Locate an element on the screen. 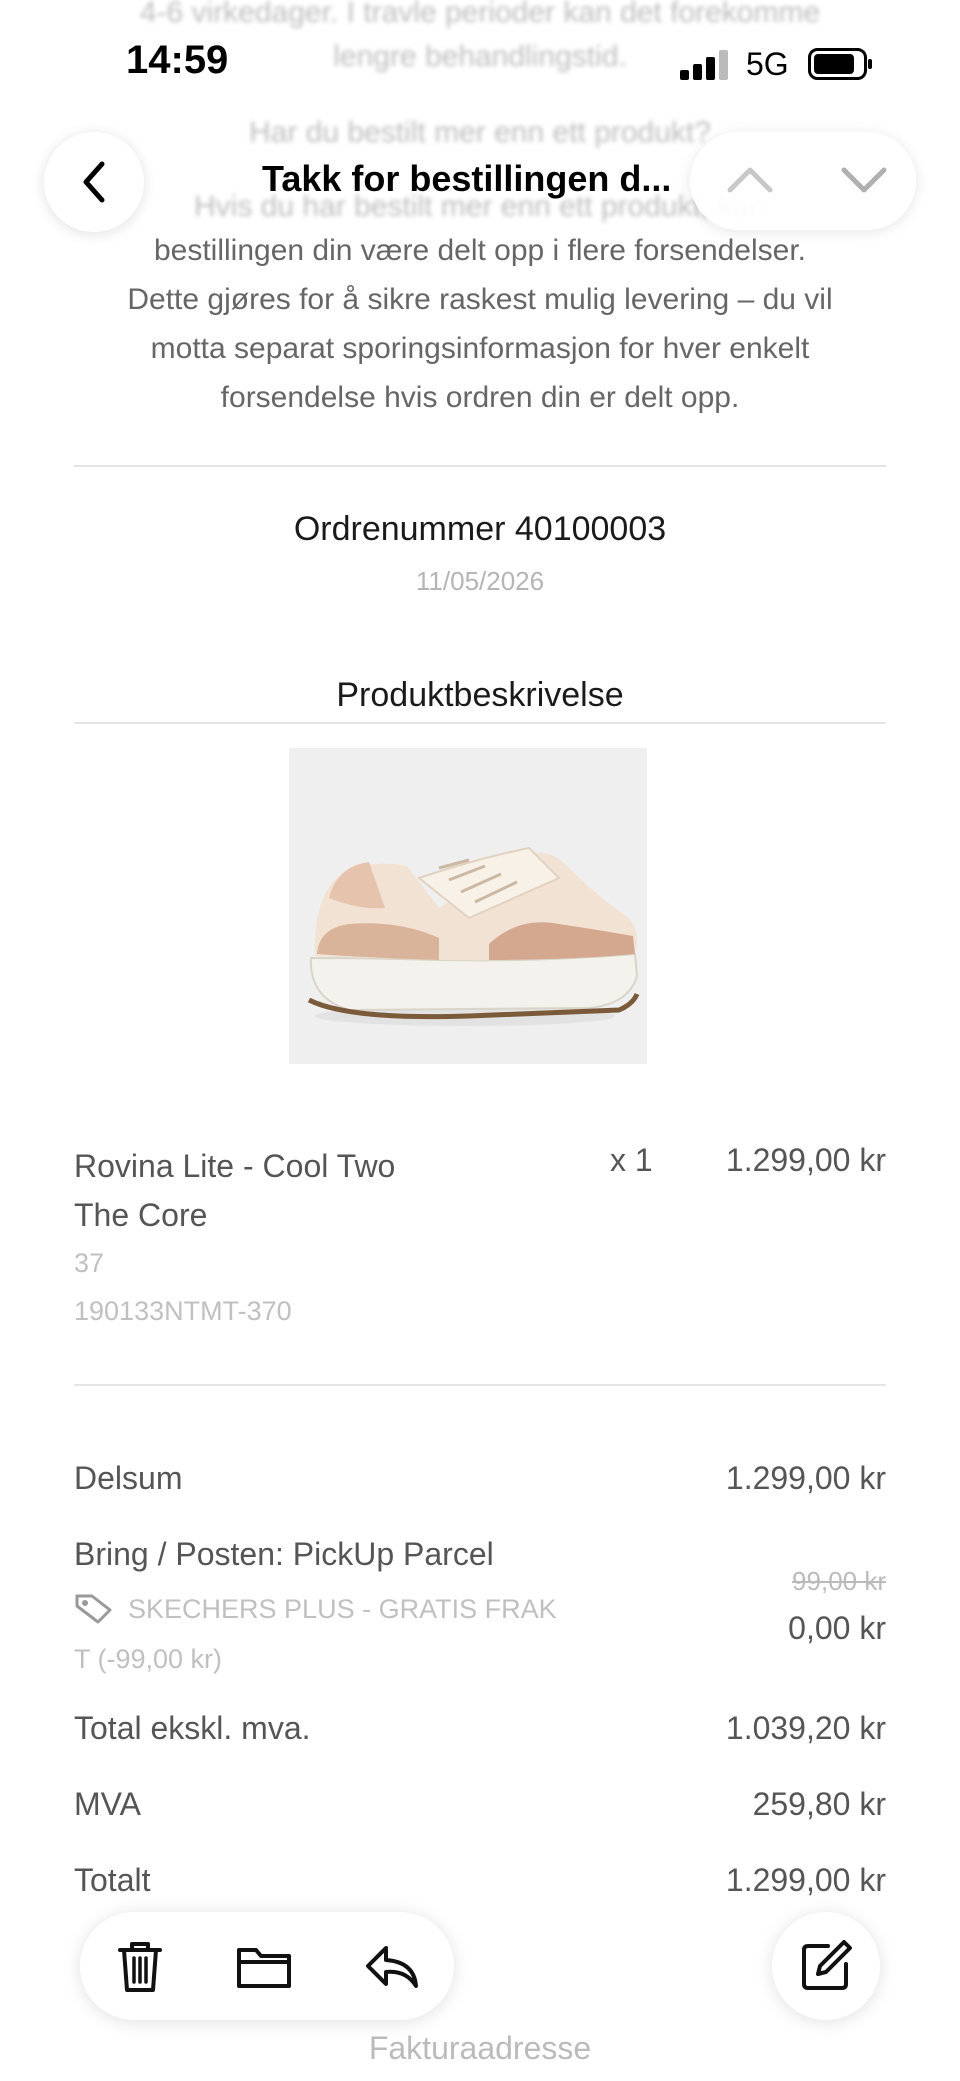 This screenshot has width=960, height=2081. shipping-value: 0,00 kr is located at coordinates (837, 1628).